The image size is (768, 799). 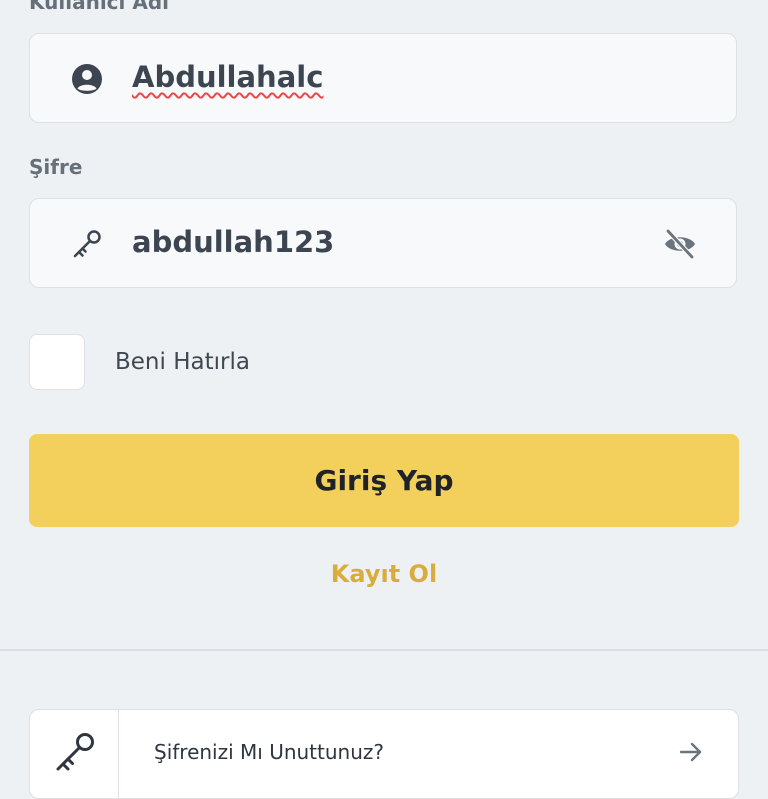 I want to click on username-label: Kullanıcı Adı, so click(x=99, y=7).